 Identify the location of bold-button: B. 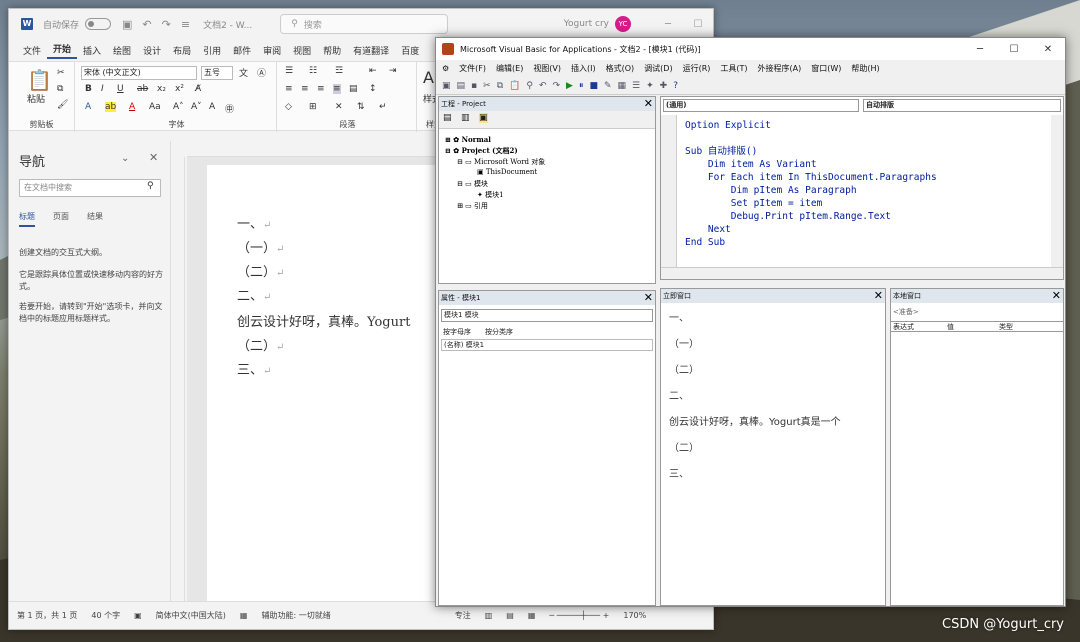
(88, 89).